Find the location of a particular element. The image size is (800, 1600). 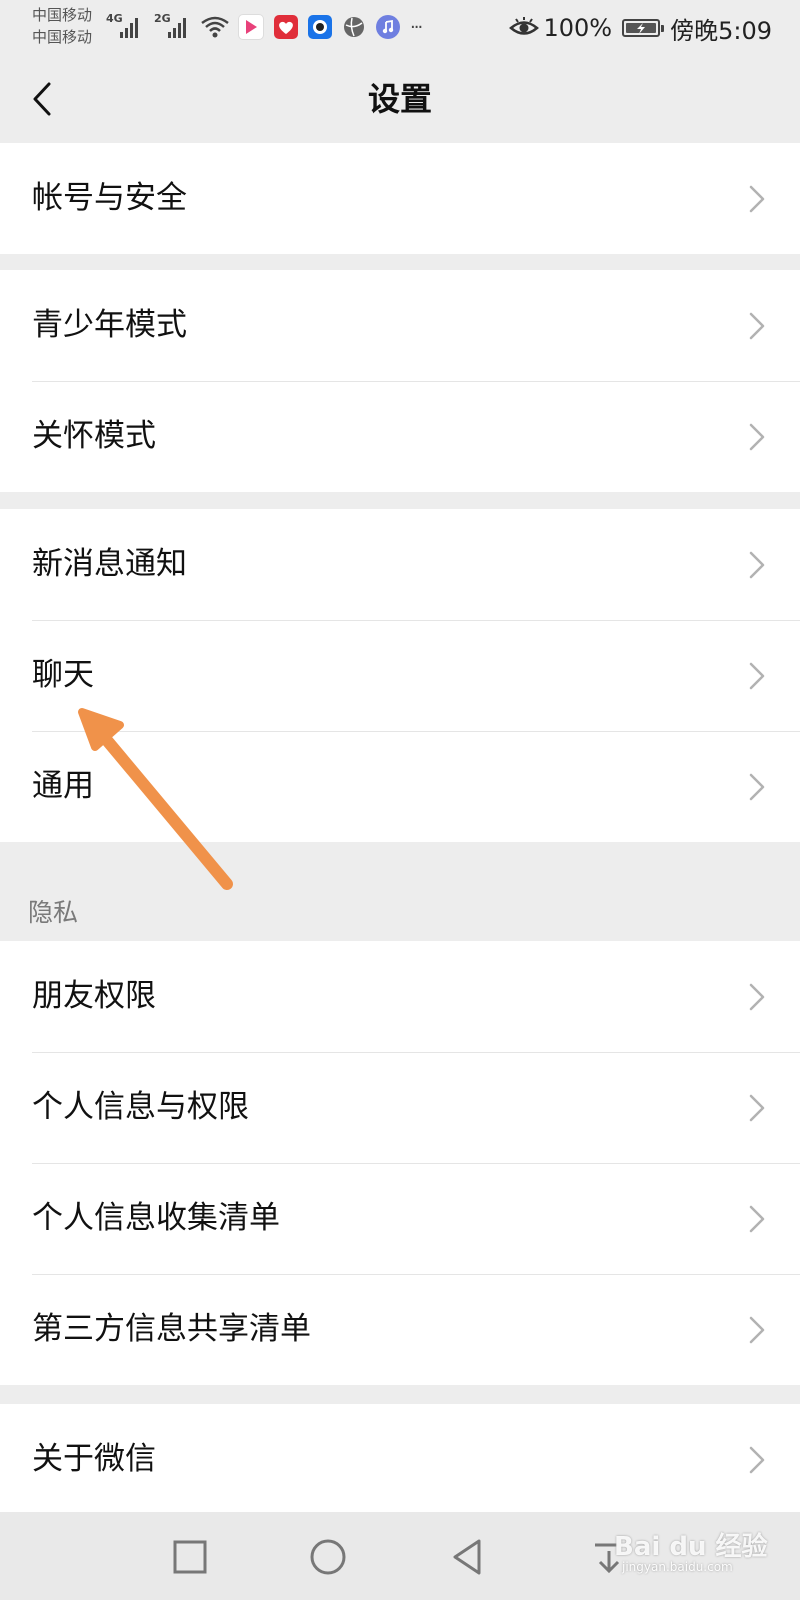

chat-row: 聊天 is located at coordinates (400, 675).